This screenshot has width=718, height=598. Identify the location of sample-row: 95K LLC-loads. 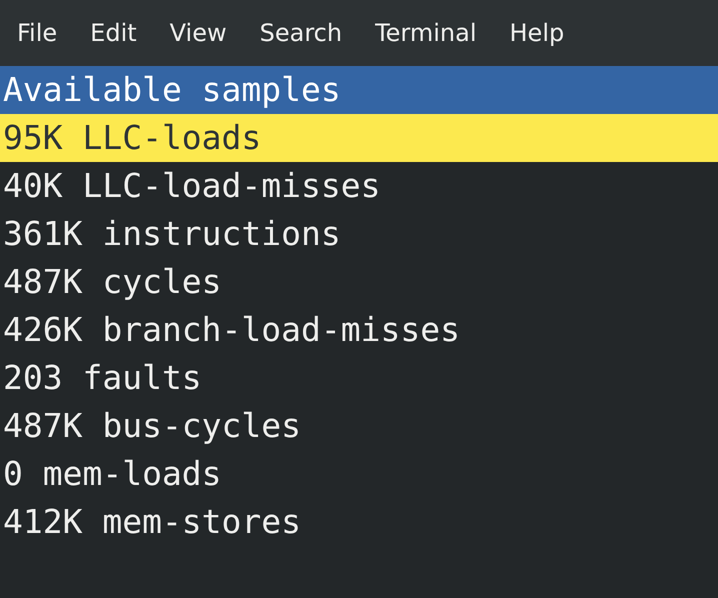
(359, 138).